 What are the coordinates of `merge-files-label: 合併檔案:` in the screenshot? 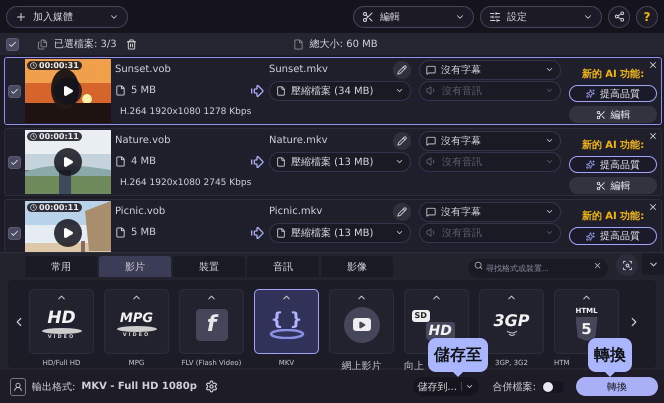 It's located at (514, 387).